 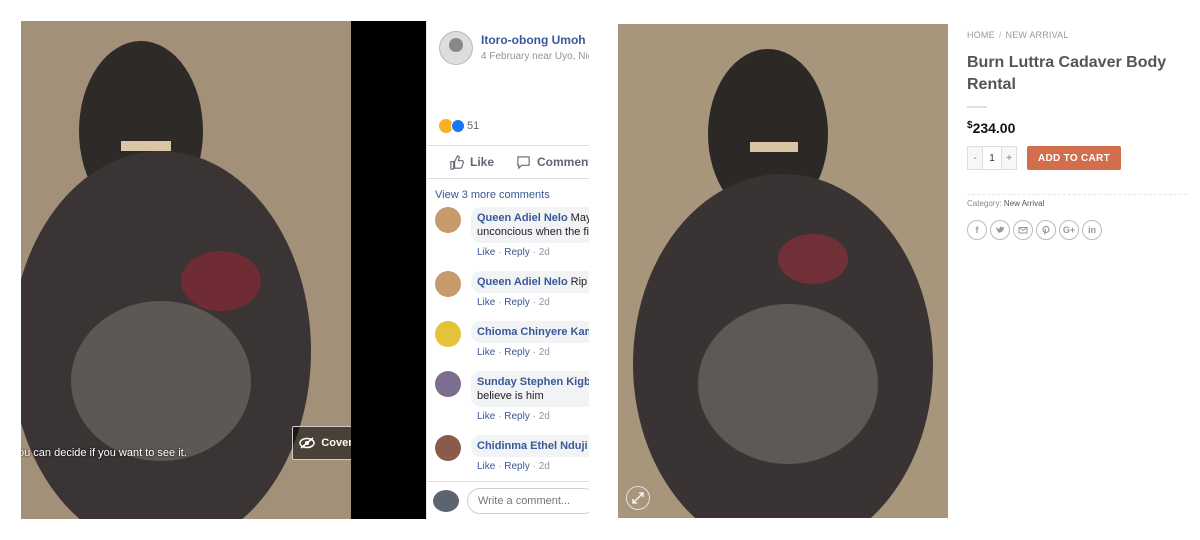 What do you see at coordinates (388, 270) in the screenshot?
I see `viewer-letterbox` at bounding box center [388, 270].